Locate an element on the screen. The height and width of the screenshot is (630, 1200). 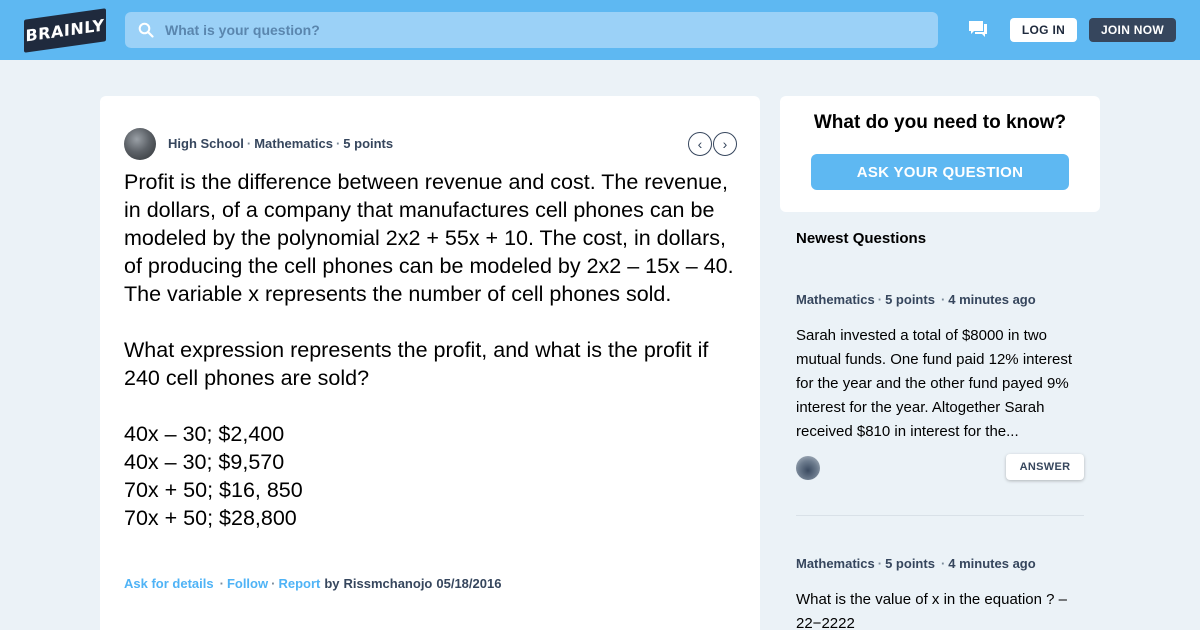
answer-option: 70x + 50; $16, 850 is located at coordinates (213, 490).